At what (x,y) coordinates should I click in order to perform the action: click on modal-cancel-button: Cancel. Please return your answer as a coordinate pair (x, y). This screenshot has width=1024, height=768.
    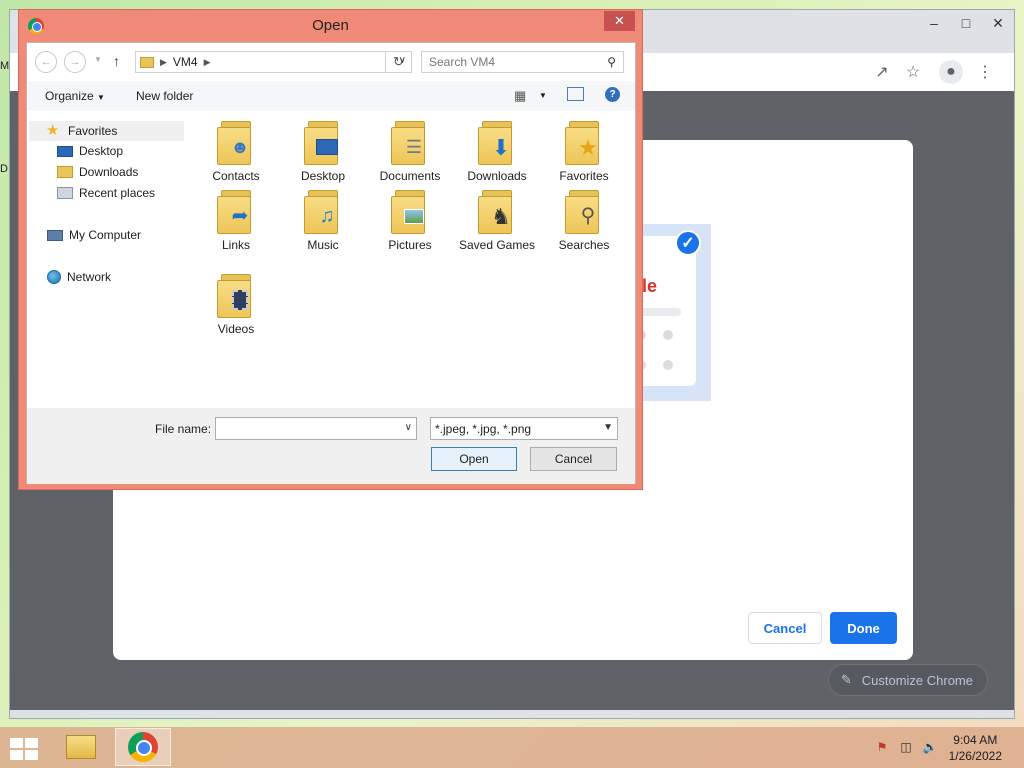
    Looking at the image, I should click on (785, 628).